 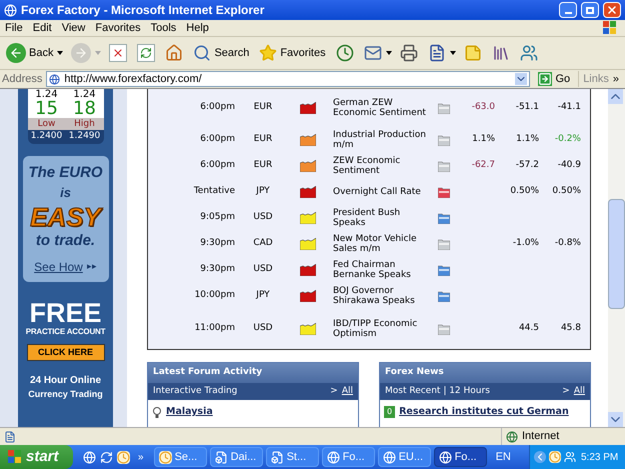 What do you see at coordinates (528, 328) in the screenshot?
I see `event-forecast: 44.5` at bounding box center [528, 328].